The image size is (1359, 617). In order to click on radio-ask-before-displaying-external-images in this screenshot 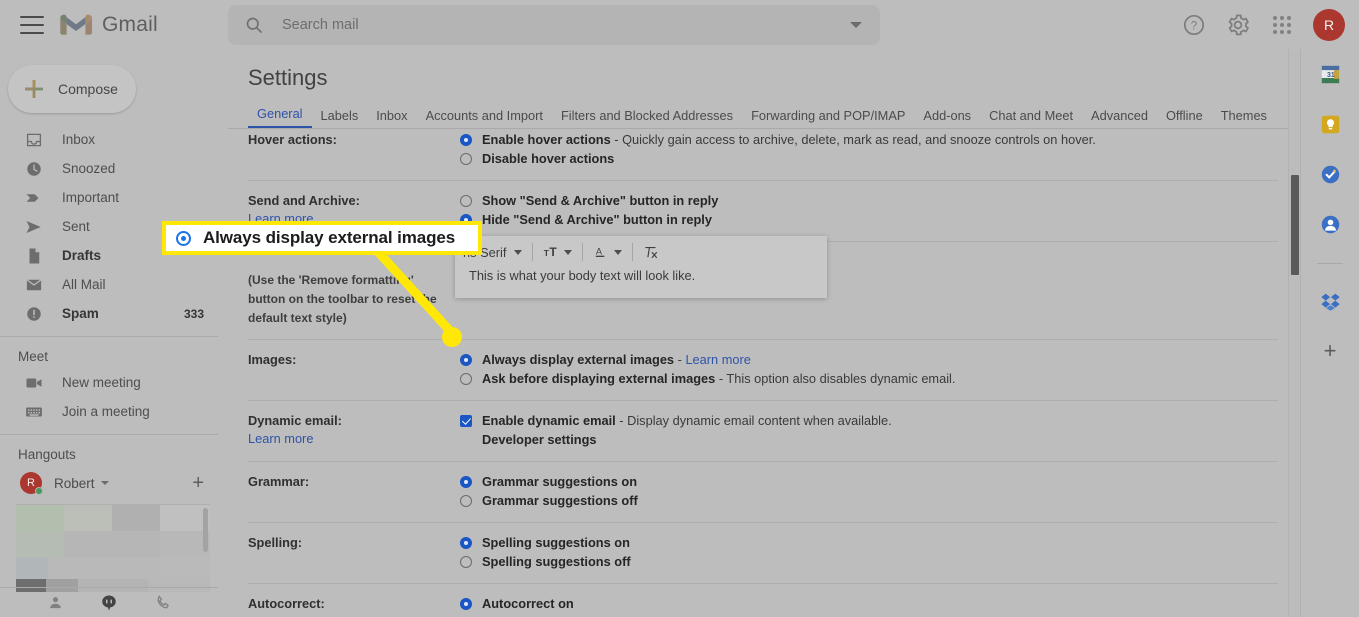, I will do `click(466, 379)`.